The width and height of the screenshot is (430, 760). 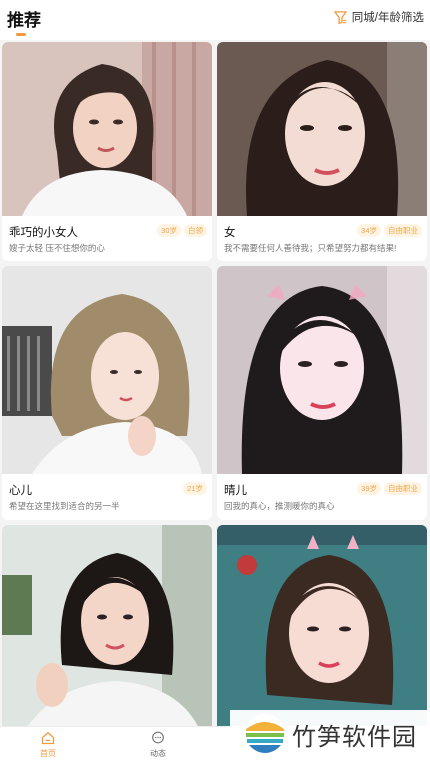 What do you see at coordinates (43, 233) in the screenshot?
I see `profile-name: 乖巧的小女人` at bounding box center [43, 233].